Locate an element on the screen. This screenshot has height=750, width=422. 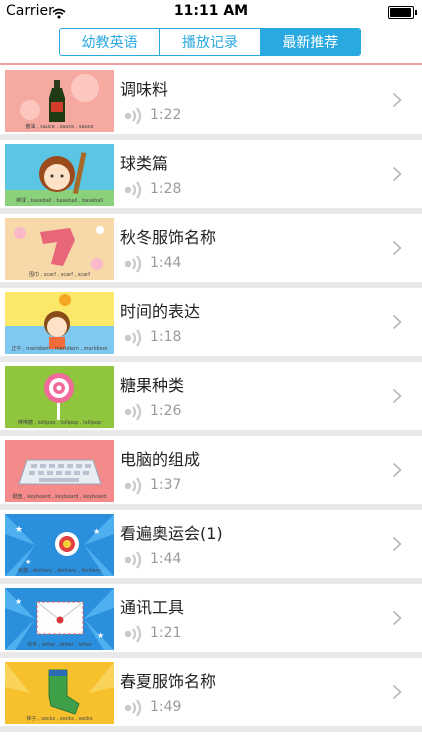
list-item: 围巾 , scarf , scarf , scarf 秋冬服饰名称 1:44 is located at coordinates (211, 251).